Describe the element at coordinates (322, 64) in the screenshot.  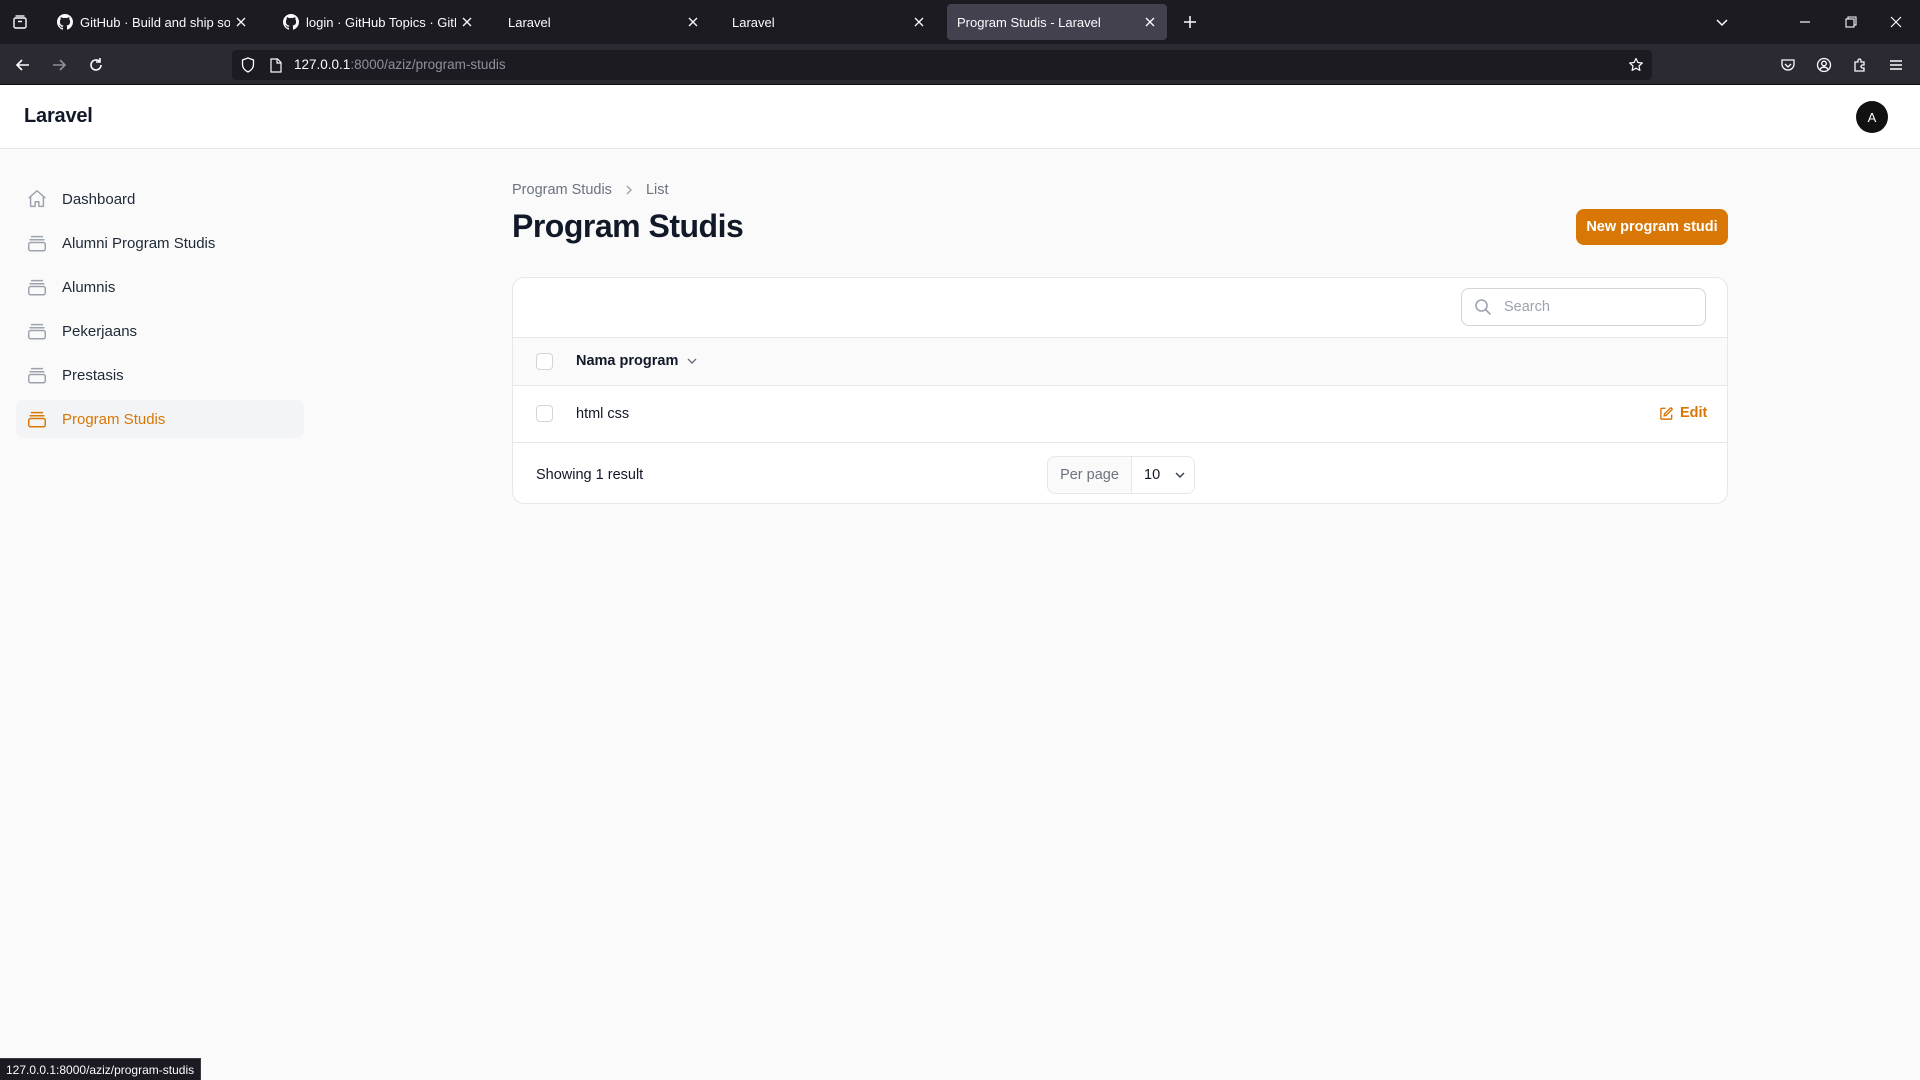
I see `url-host: 127.0.0.1` at that location.